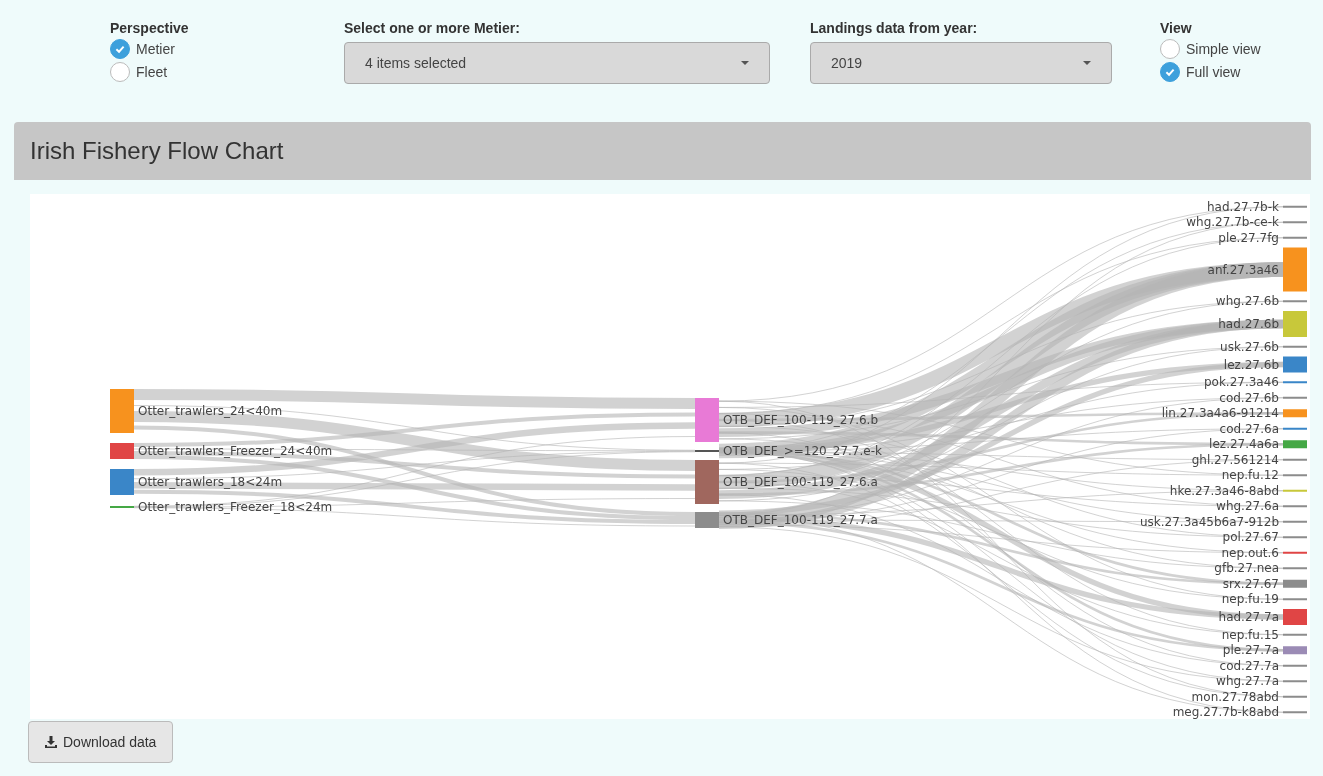  I want to click on node-label: pok.27.3a46, so click(1241, 382).